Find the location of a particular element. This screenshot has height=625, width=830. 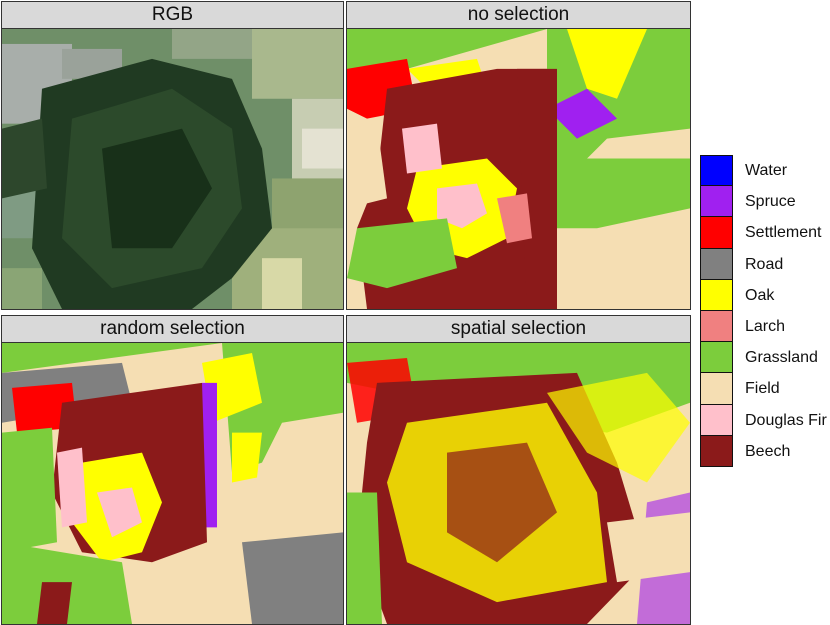

legend-item: Beech is located at coordinates (765, 451).